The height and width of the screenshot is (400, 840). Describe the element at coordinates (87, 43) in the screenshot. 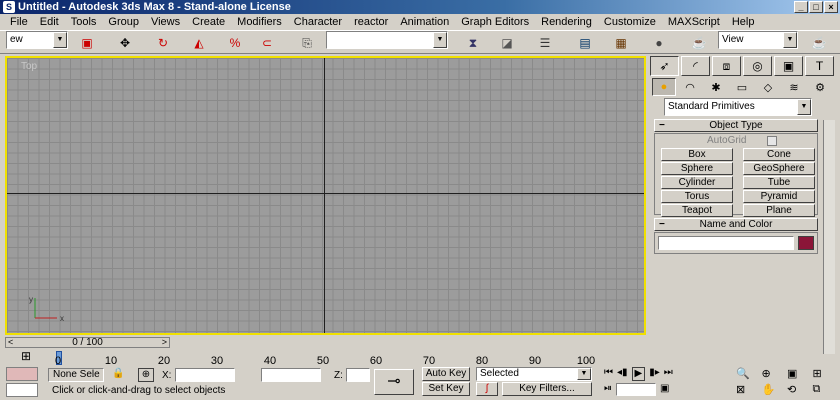

I see `select-object-icon: ▣` at that location.